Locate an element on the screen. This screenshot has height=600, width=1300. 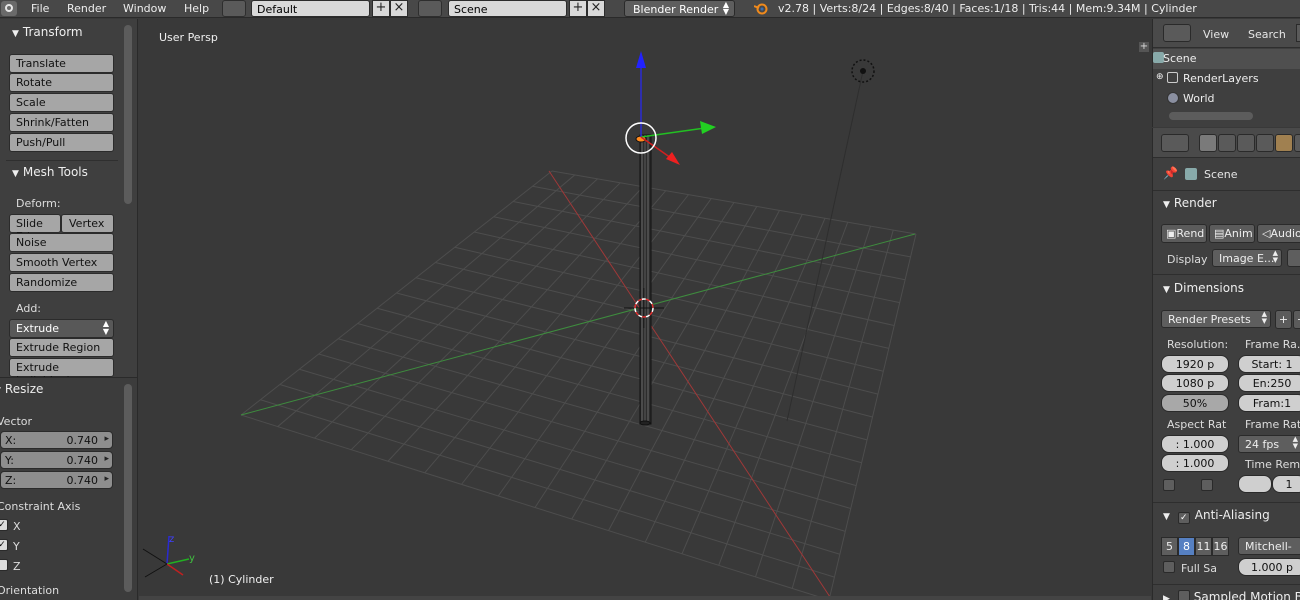
menu-render: Render is located at coordinates (86, 8).